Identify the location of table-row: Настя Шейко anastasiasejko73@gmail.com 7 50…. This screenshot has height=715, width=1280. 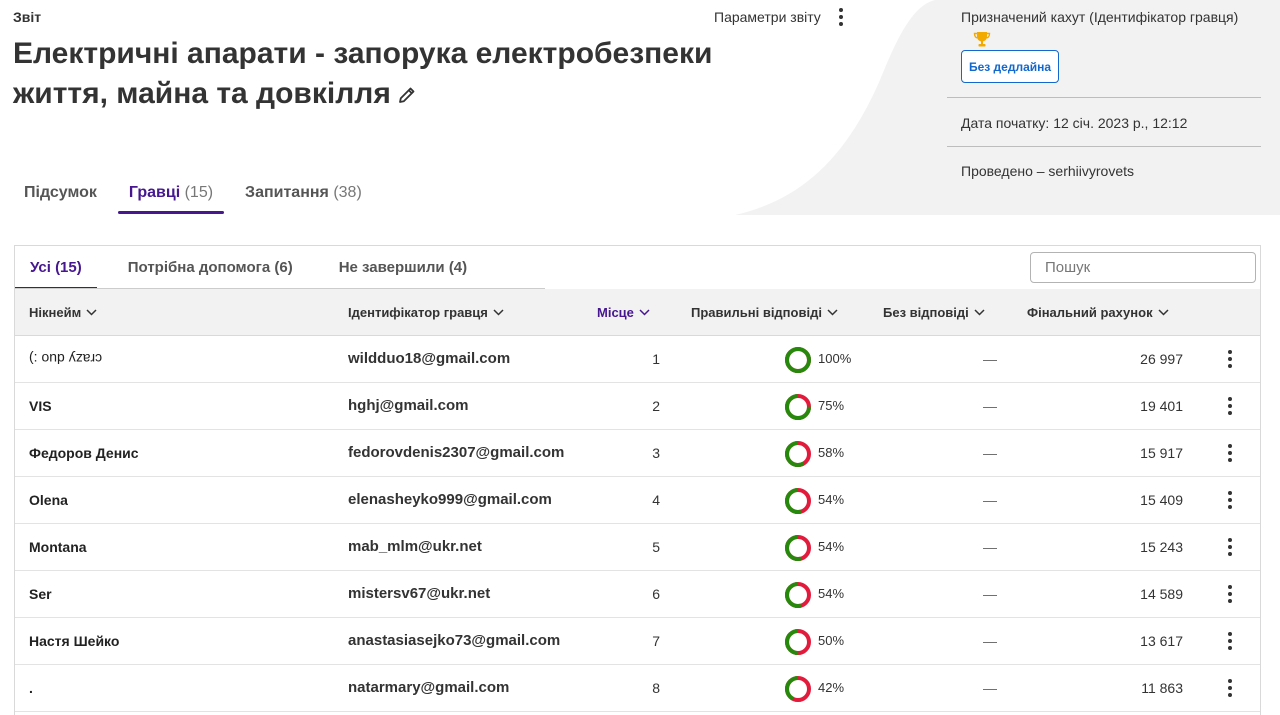
(637, 641).